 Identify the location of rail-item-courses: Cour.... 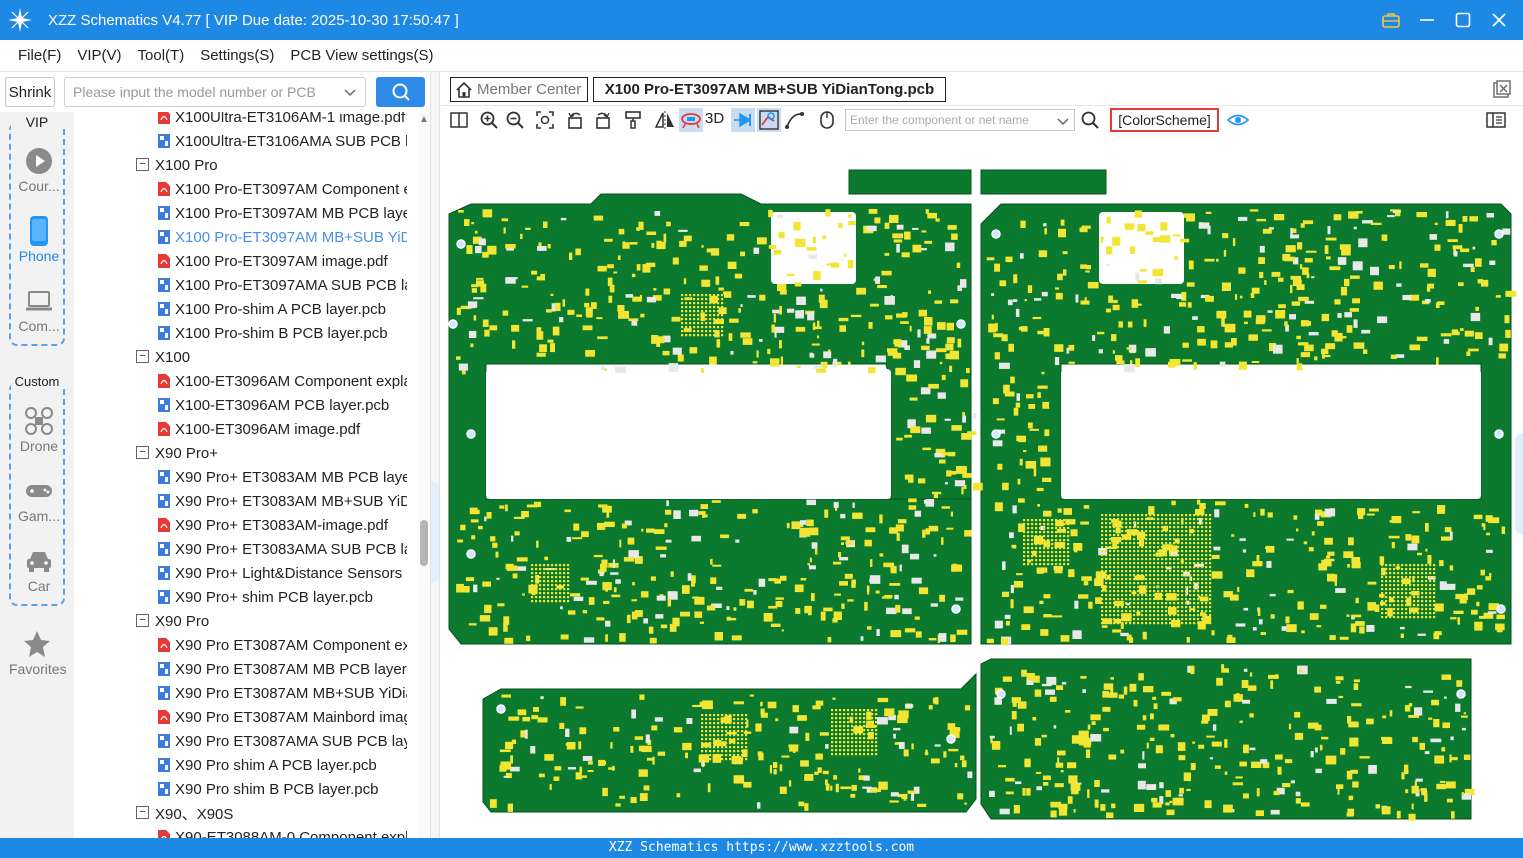
(39, 169).